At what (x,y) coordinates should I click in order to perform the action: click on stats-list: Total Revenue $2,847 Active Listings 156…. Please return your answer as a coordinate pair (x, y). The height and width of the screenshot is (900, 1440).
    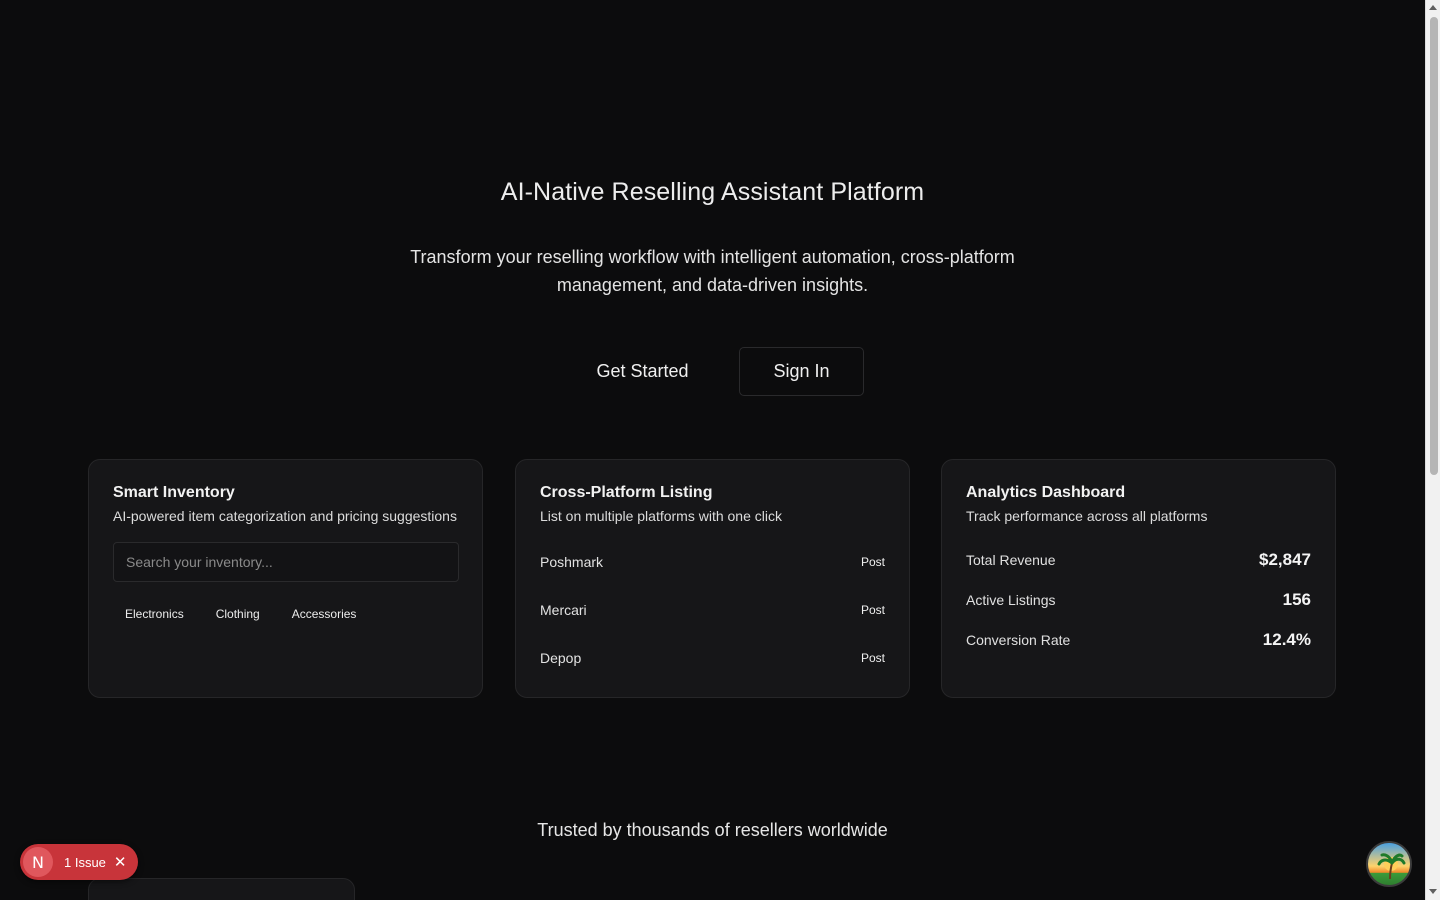
    Looking at the image, I should click on (1138, 600).